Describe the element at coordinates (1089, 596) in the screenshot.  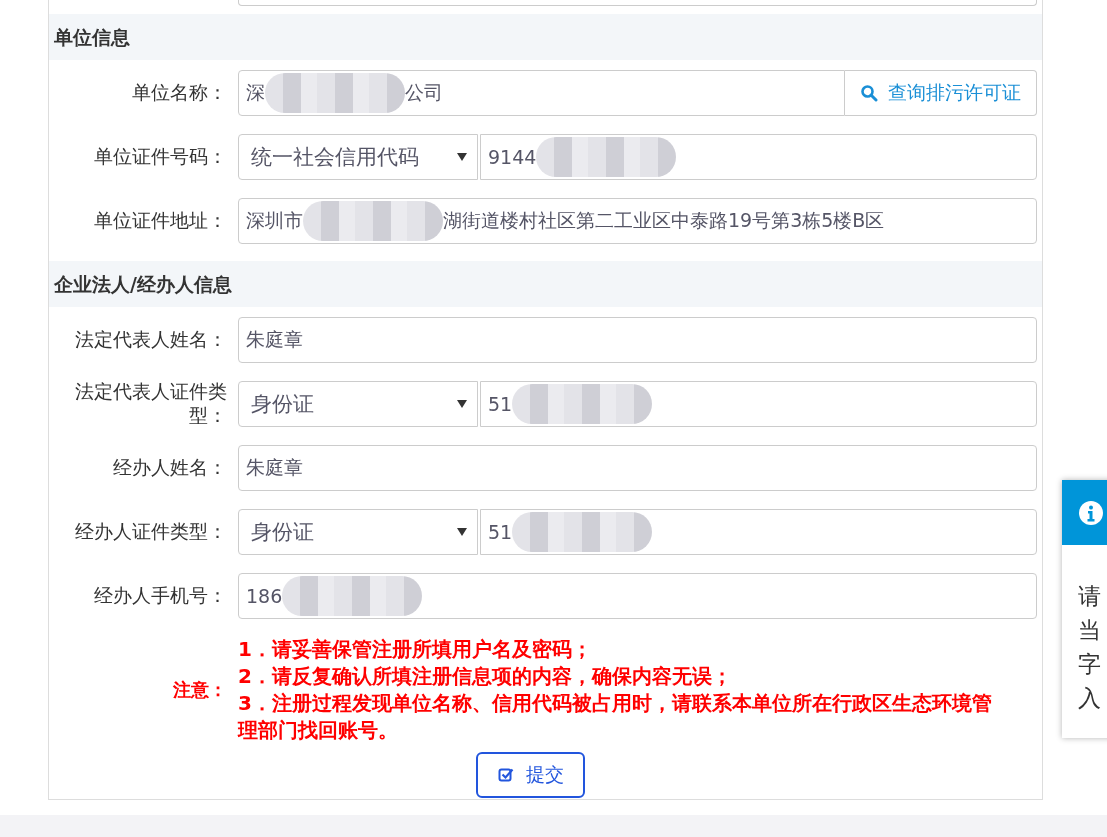
I see `popup-text: 请` at that location.